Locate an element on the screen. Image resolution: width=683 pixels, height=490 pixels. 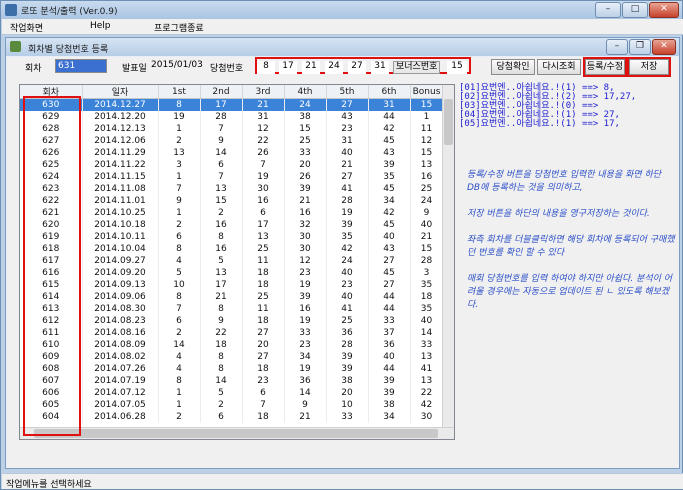
table-row: 624 2014.11.15 1 7 19 26 27 35 16 is located at coordinates (232, 176).